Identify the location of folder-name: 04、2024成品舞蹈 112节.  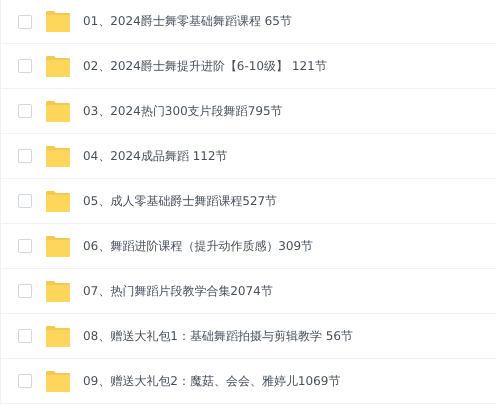
(155, 156).